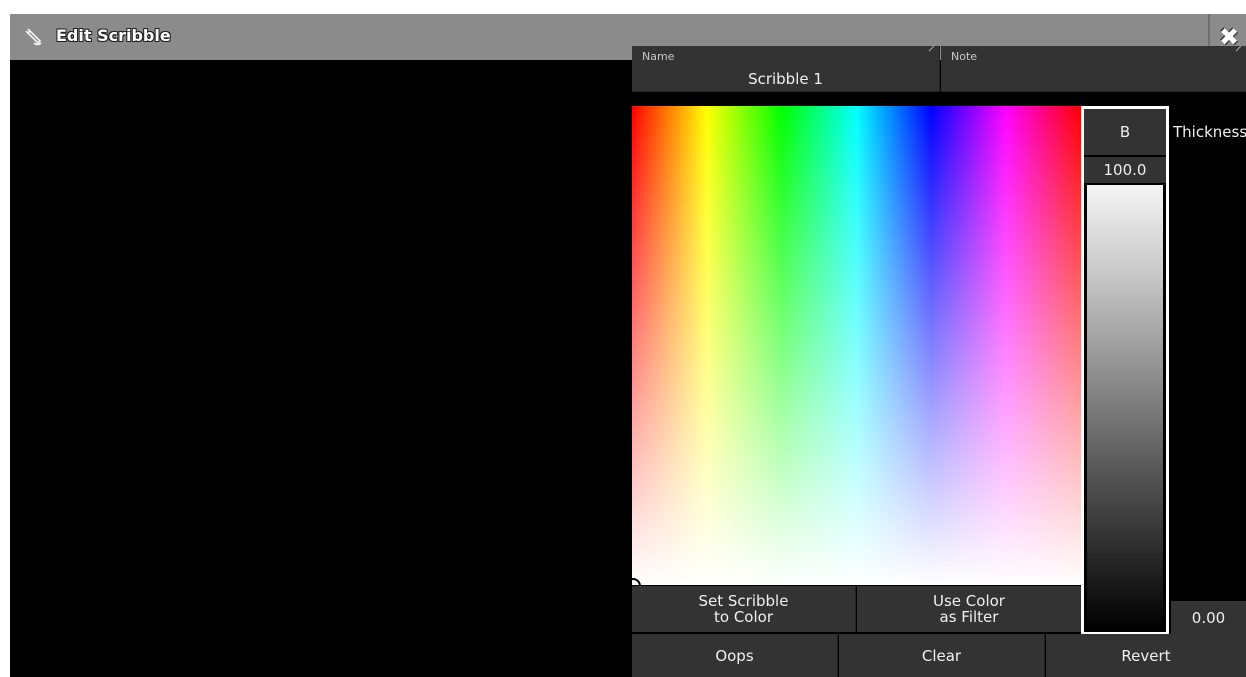  Describe the element at coordinates (1209, 132) in the screenshot. I see `thickness-header: Thickness` at that location.